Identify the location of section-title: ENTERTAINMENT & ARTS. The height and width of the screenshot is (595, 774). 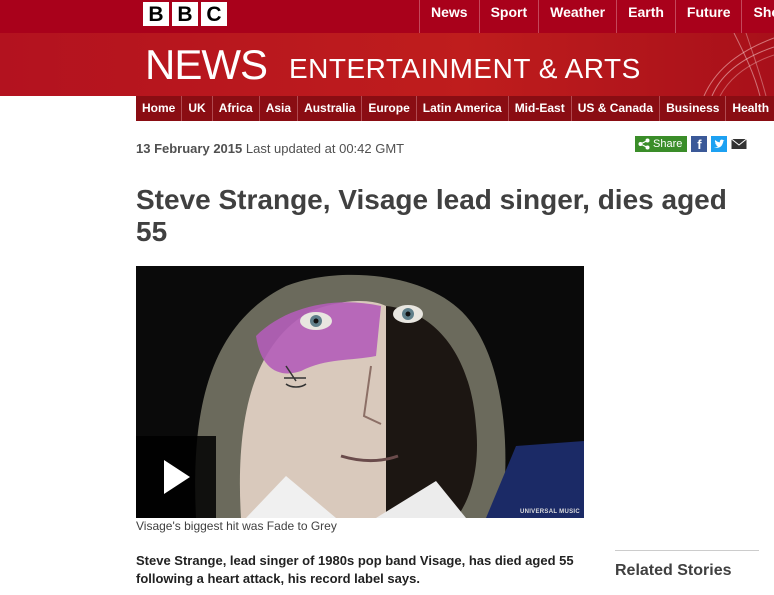
(465, 69).